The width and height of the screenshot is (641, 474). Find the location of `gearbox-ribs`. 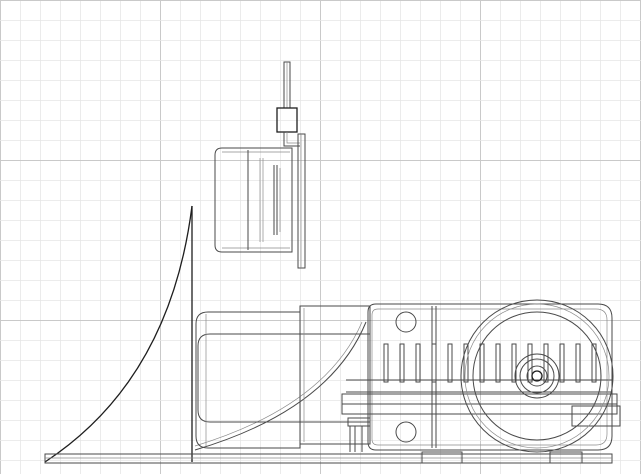

gearbox-ribs is located at coordinates (490, 363).